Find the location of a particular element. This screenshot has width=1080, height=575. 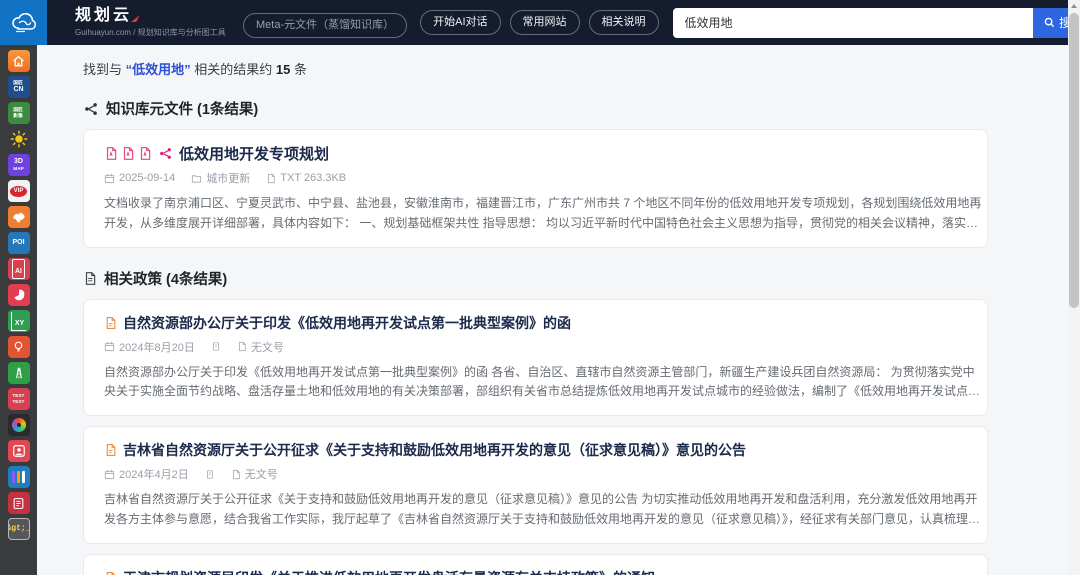

category-item: 城市更新 is located at coordinates (220, 178).